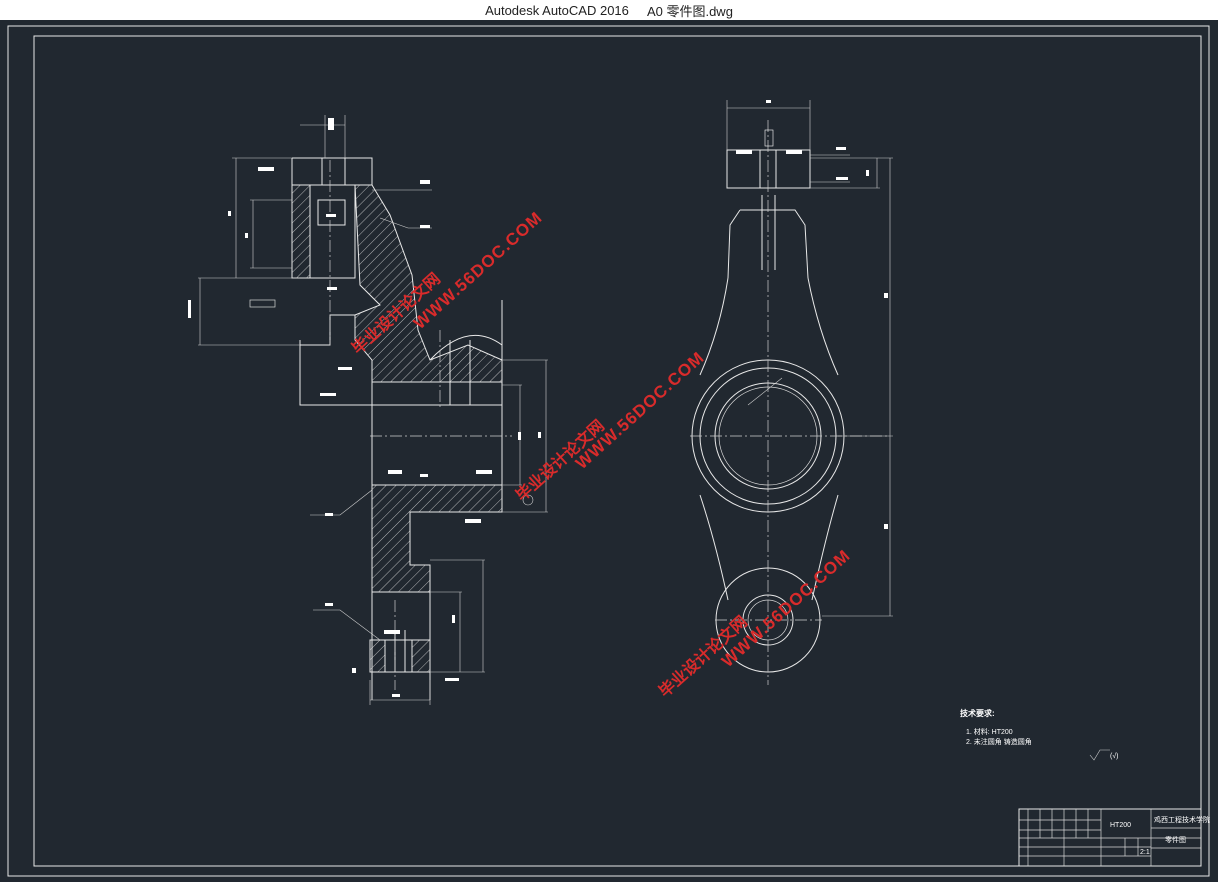 This screenshot has width=1218, height=882. What do you see at coordinates (557, 10) in the screenshot?
I see `app-title: Autodesk AutoCAD 2016` at bounding box center [557, 10].